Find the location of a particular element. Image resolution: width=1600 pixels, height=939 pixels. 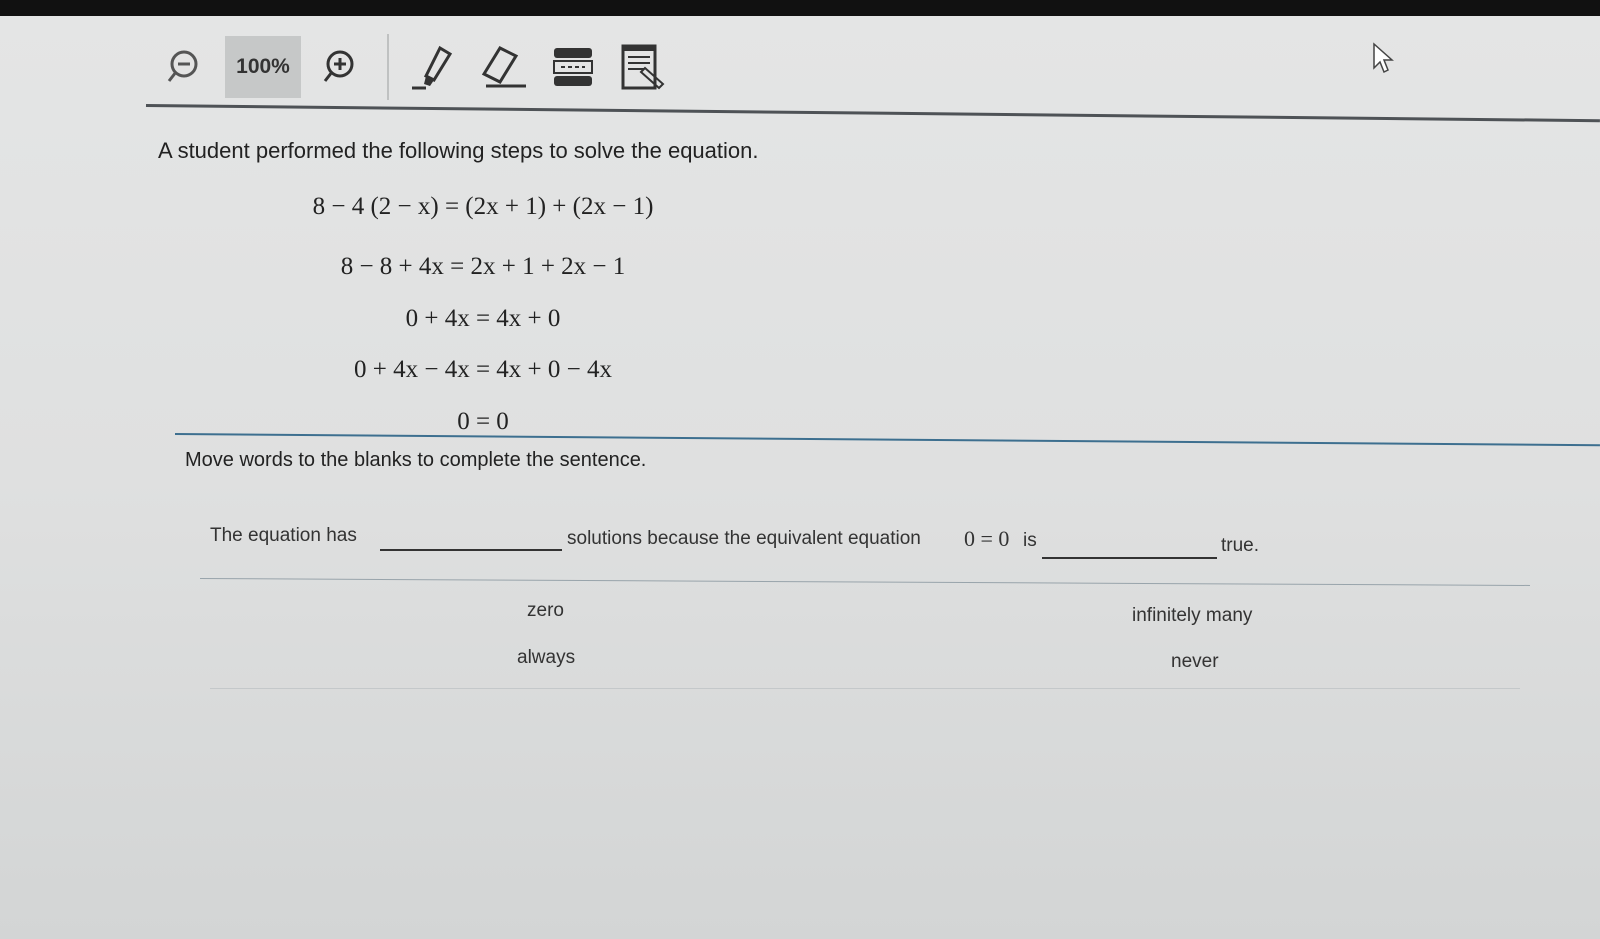

zoom-in-button is located at coordinates (339, 67).